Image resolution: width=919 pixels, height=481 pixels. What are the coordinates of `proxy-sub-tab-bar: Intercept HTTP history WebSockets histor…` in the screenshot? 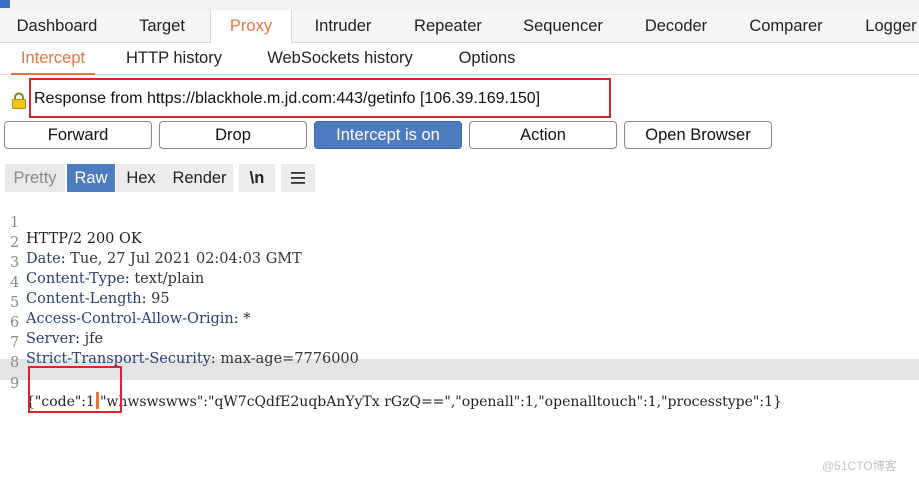 It's located at (459, 59).